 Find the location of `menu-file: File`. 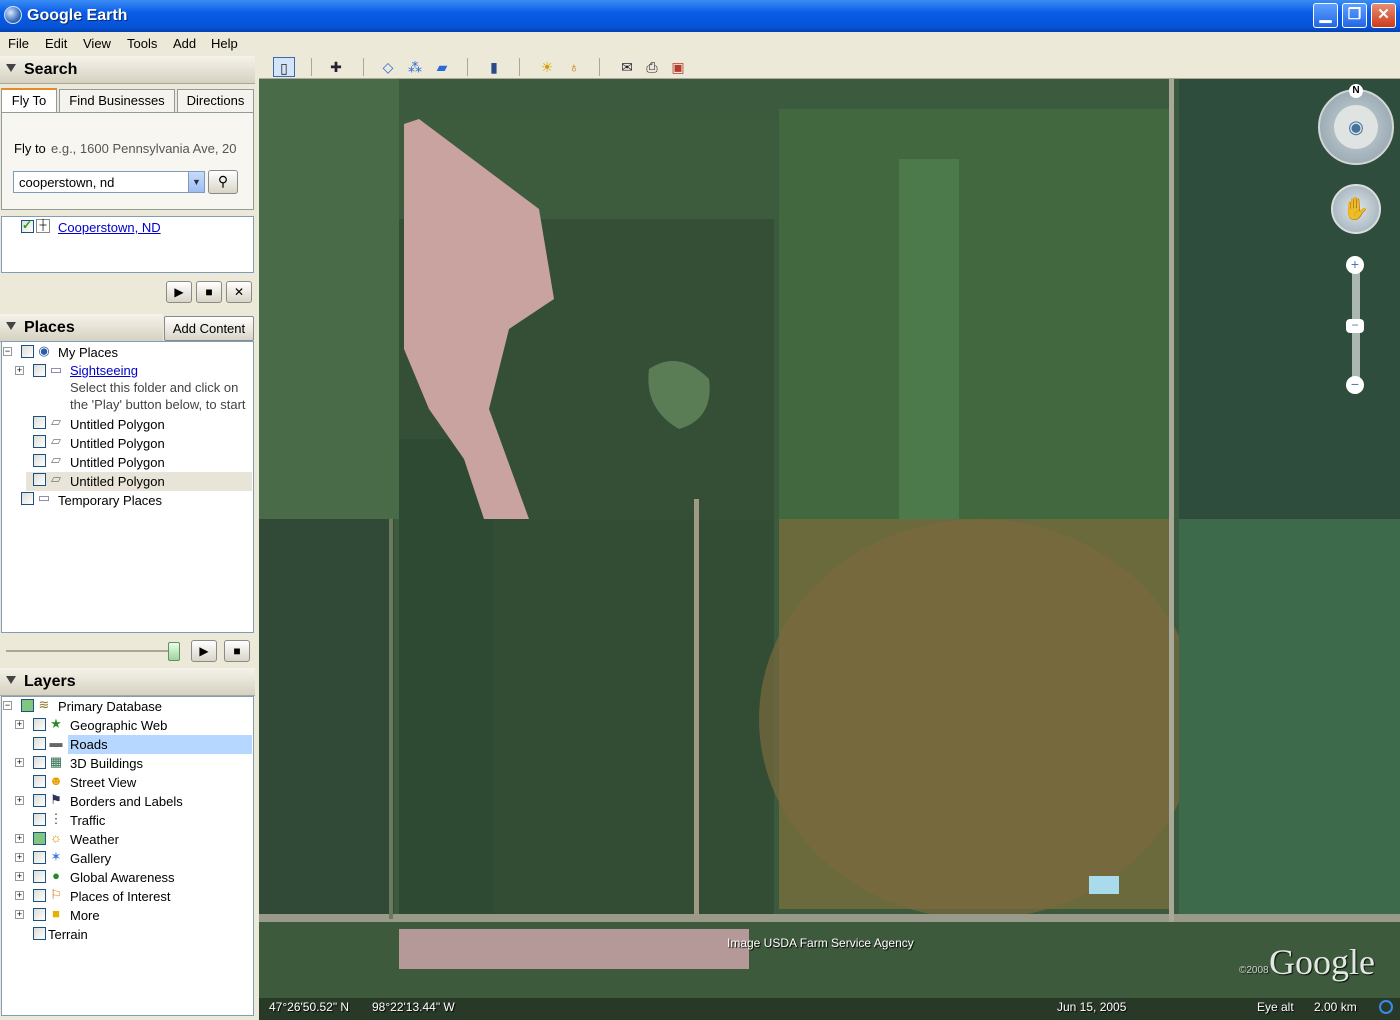

menu-file: File is located at coordinates (18, 43).